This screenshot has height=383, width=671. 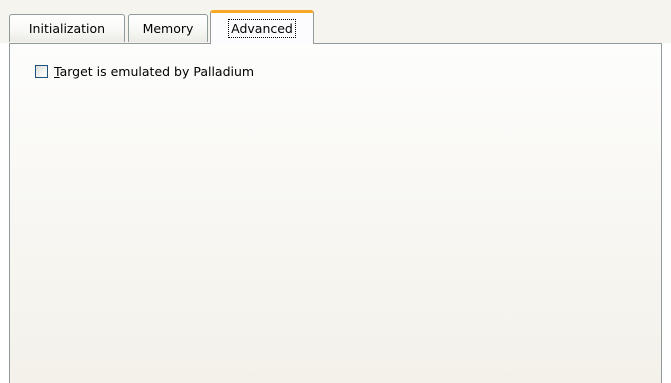 I want to click on tab-memory: Memory, so click(x=168, y=28).